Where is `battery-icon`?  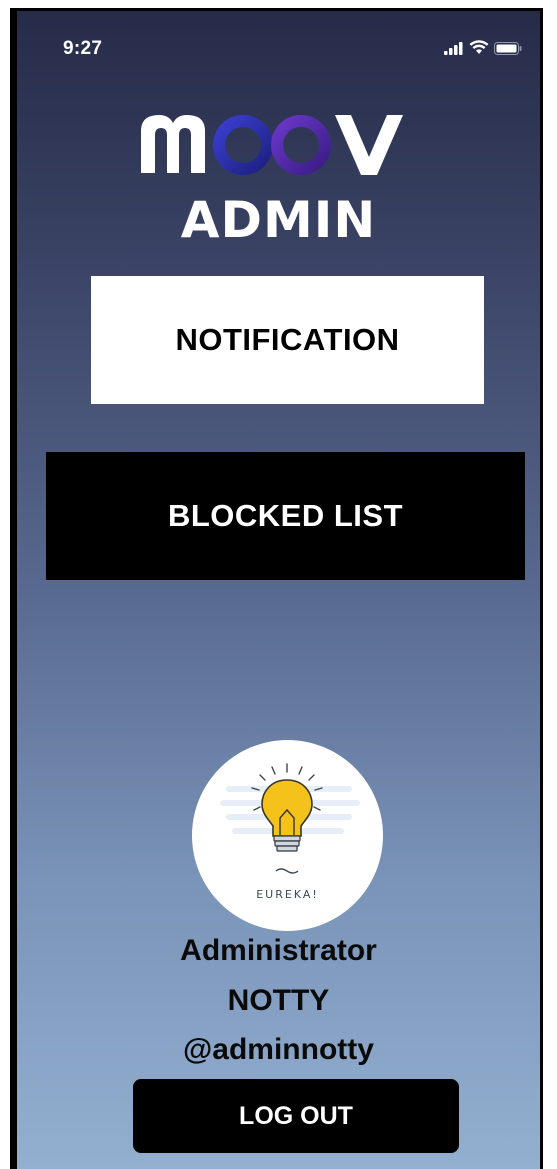 battery-icon is located at coordinates (508, 48).